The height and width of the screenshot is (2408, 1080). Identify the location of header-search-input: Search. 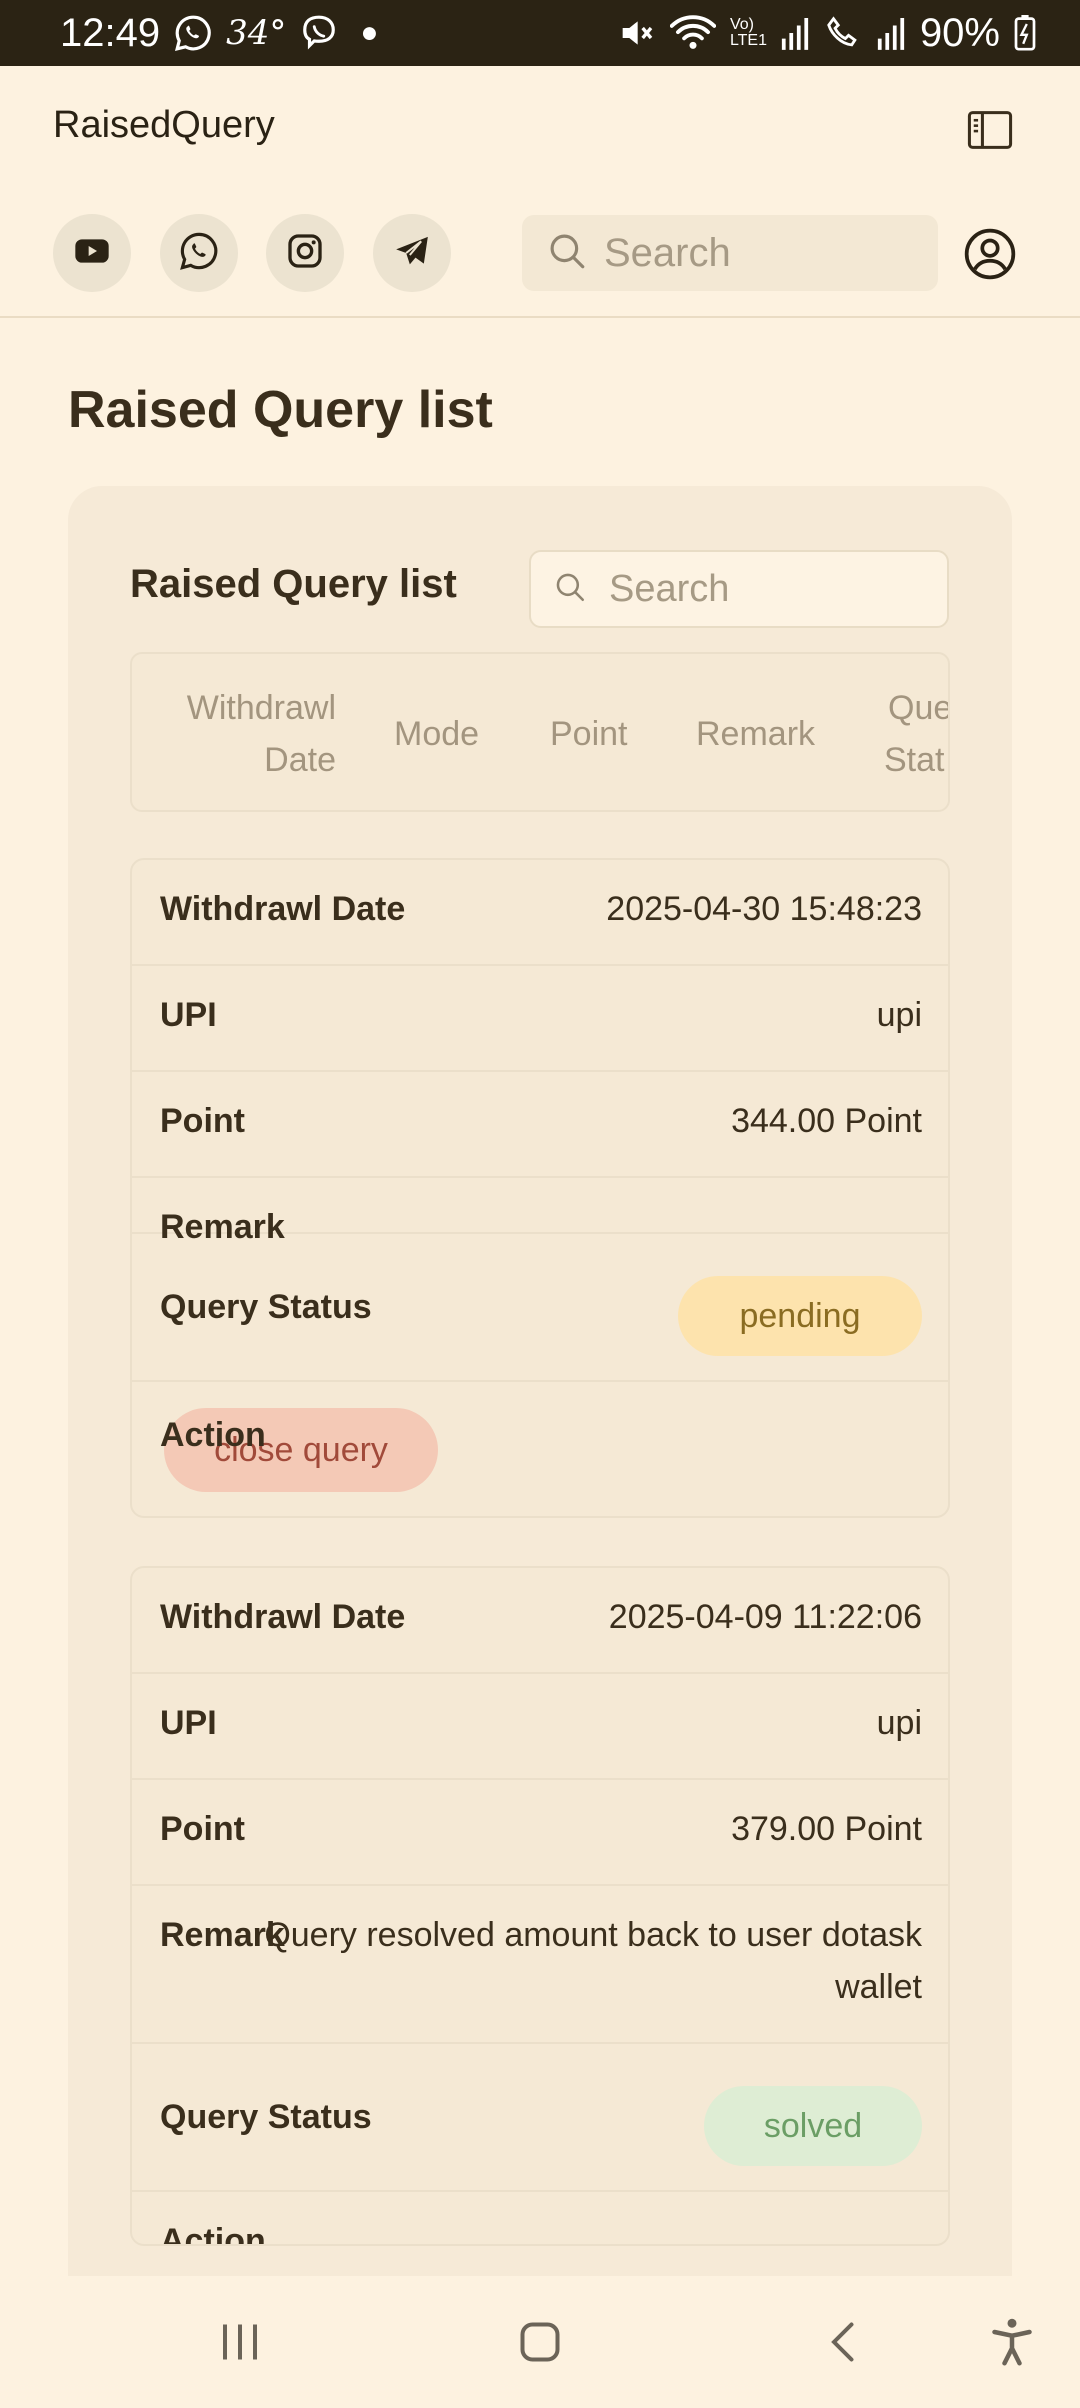
(730, 253).